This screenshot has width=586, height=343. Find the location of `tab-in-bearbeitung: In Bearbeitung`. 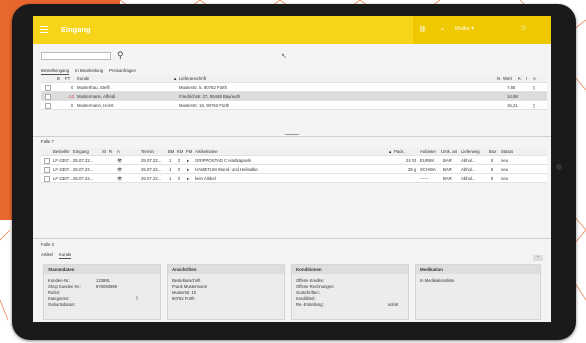

tab-in-bearbeitung: In Bearbeitung is located at coordinates (89, 71).